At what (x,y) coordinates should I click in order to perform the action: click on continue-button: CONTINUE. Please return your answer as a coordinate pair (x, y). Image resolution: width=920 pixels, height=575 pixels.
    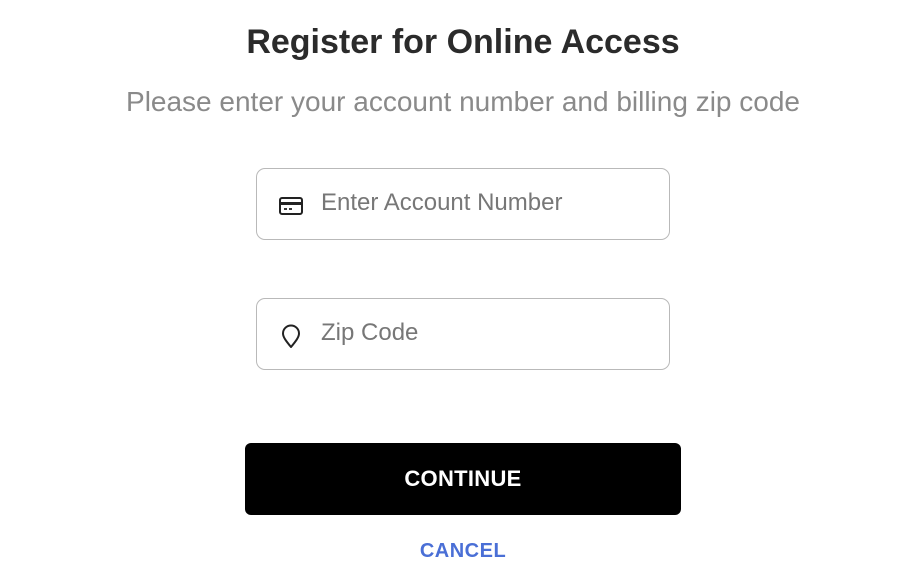
    Looking at the image, I should click on (463, 479).